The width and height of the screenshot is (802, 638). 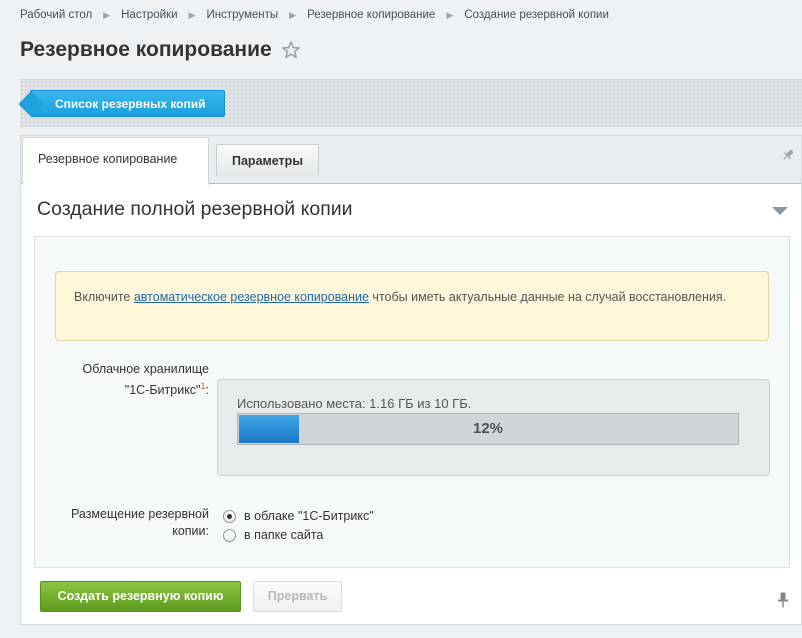 What do you see at coordinates (190, 531) in the screenshot?
I see `placement-label-line2: копии:` at bounding box center [190, 531].